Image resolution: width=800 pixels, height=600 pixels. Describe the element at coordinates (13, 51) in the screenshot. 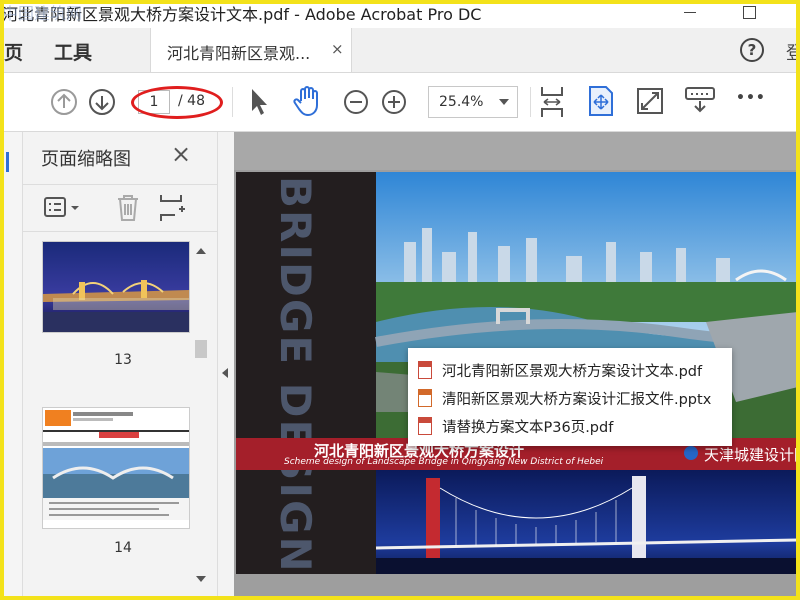

I see `menu-home: 页` at that location.